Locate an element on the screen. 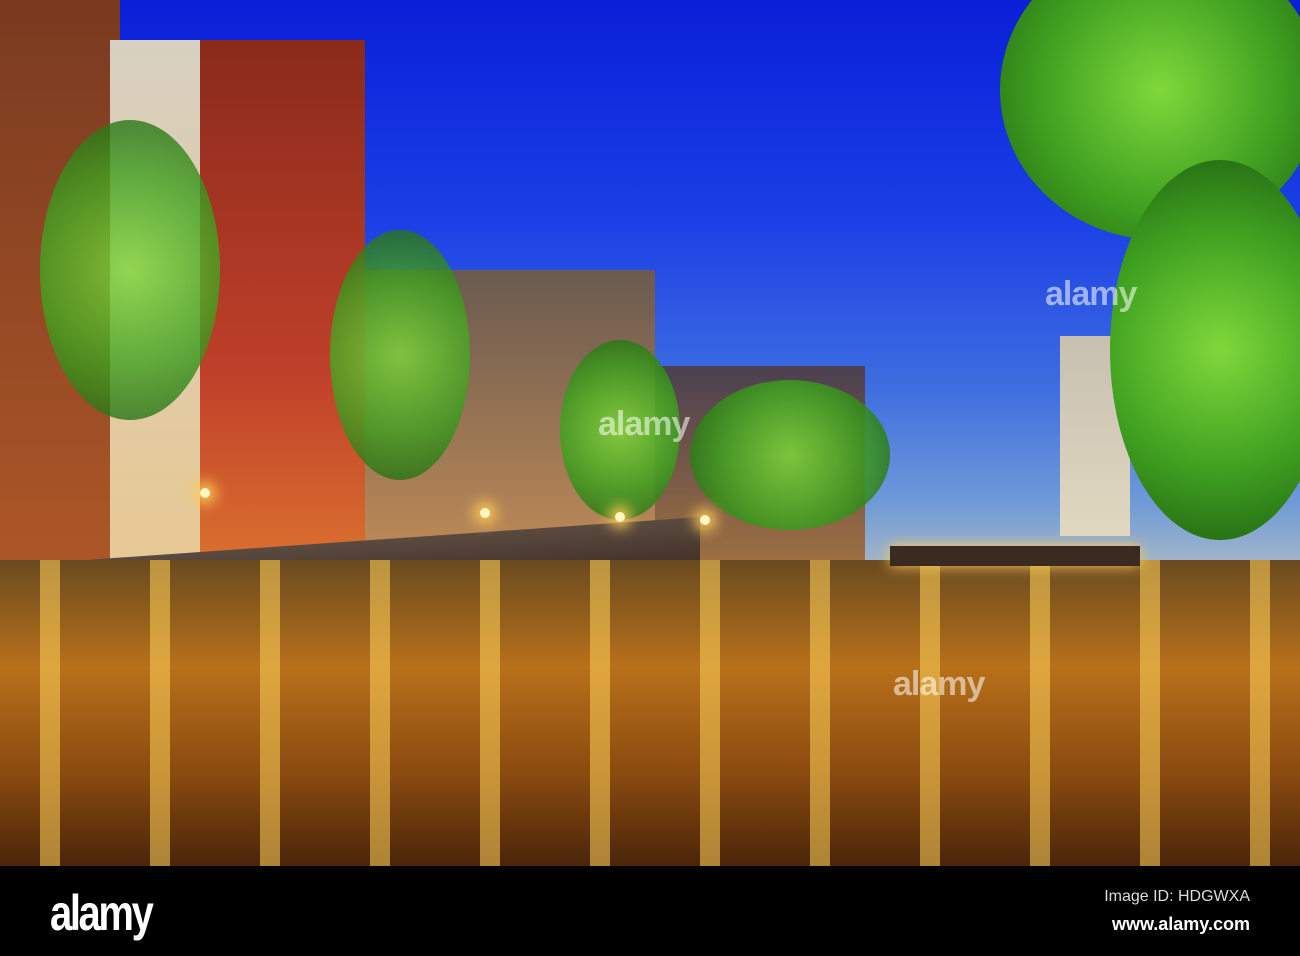 The image size is (1300, 956). footer-bar: alamy Image ID: HDGWXA www.alamy.com is located at coordinates (650, 911).